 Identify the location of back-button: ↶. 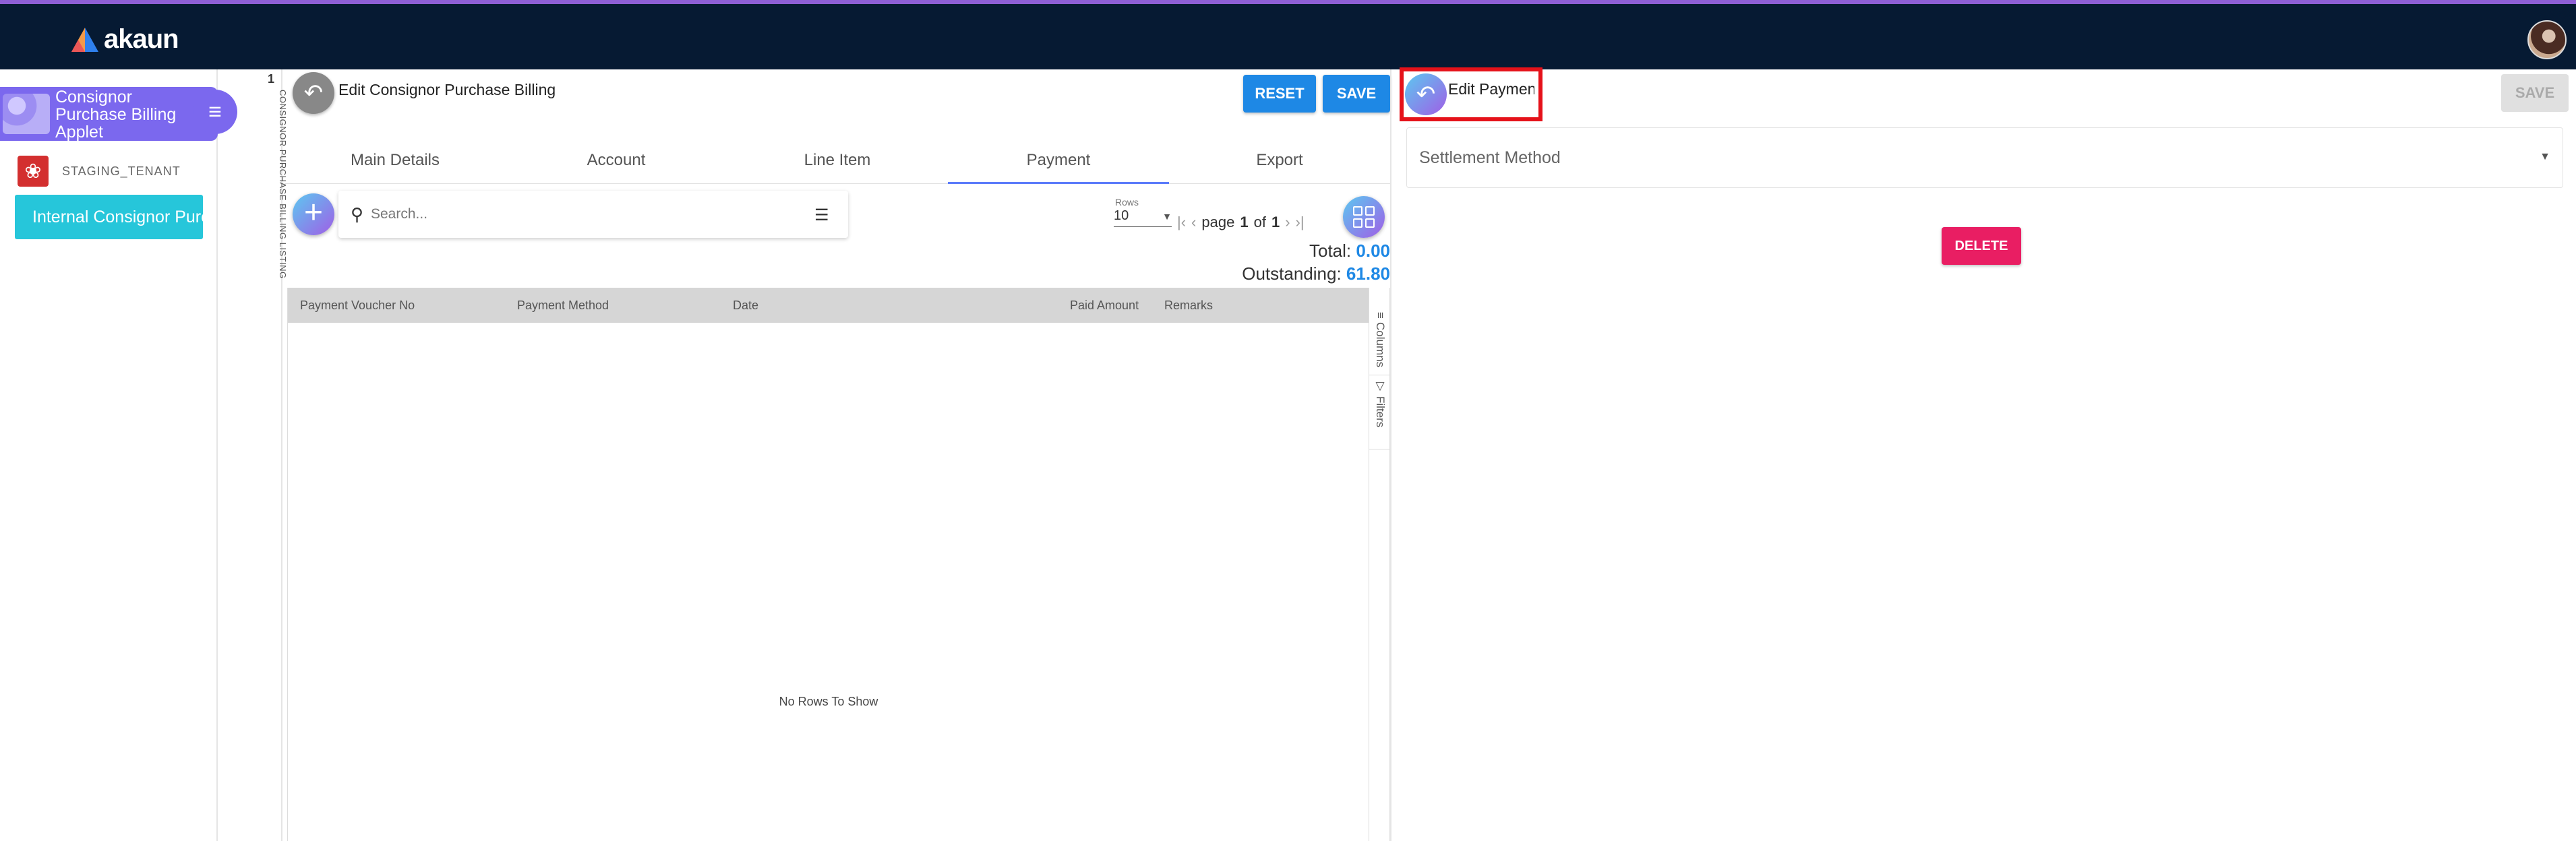
(313, 93).